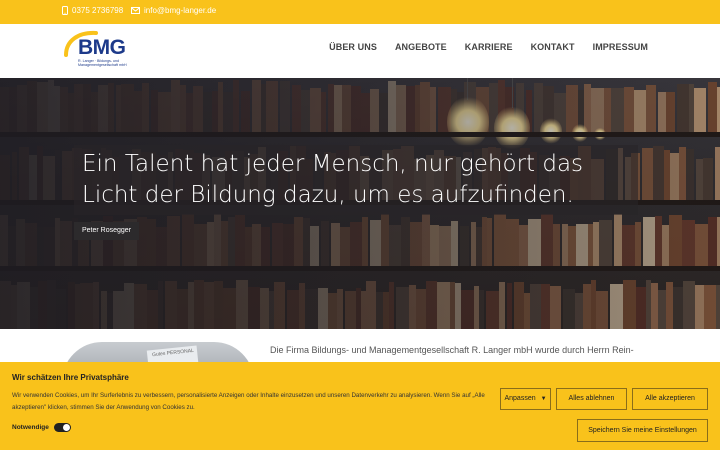 This screenshot has height=450, width=720. I want to click on save-preferences-button: Speichern Sie meine Einstellungen, so click(642, 430).